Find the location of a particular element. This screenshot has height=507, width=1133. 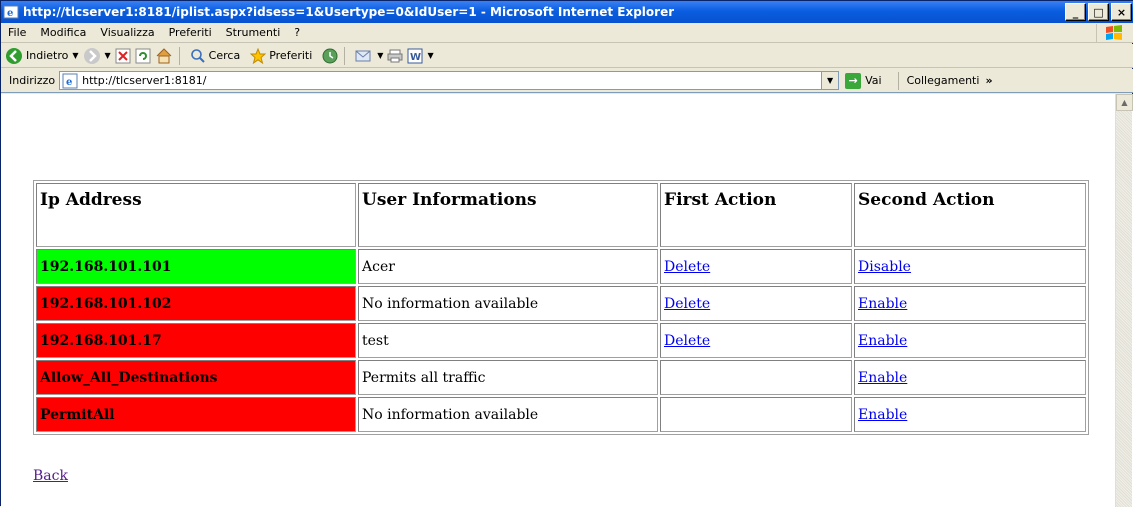

header-ip-address: Ip Address is located at coordinates (196, 215).